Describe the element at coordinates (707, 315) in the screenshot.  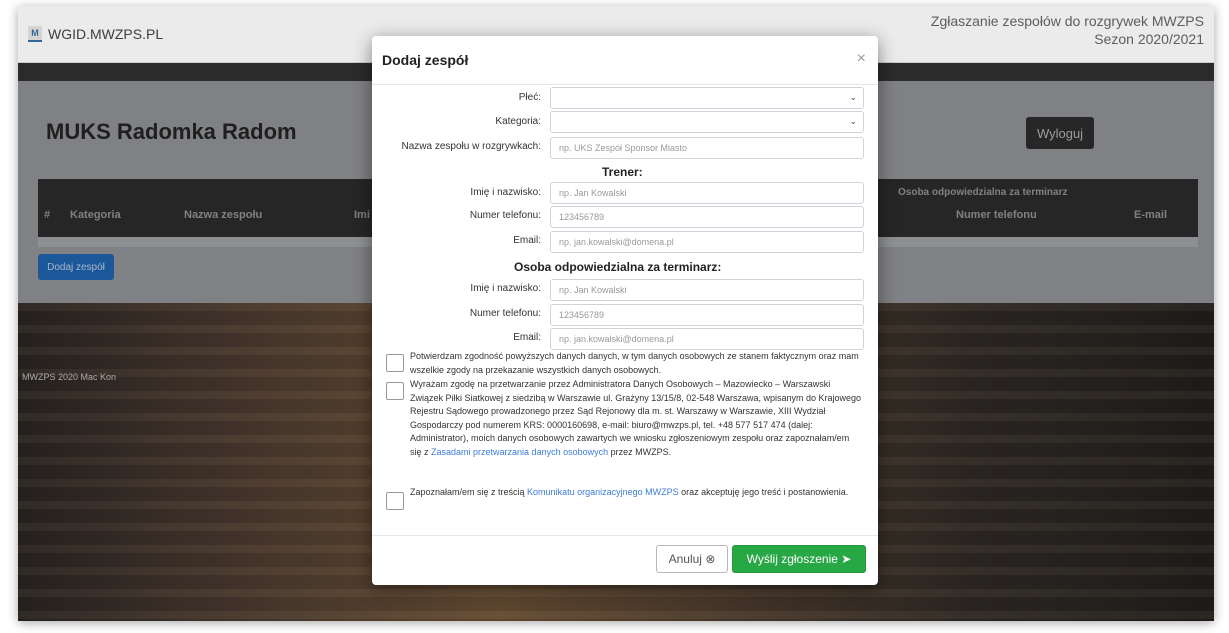
I see `scheduler-phone-input: 123456789` at that location.